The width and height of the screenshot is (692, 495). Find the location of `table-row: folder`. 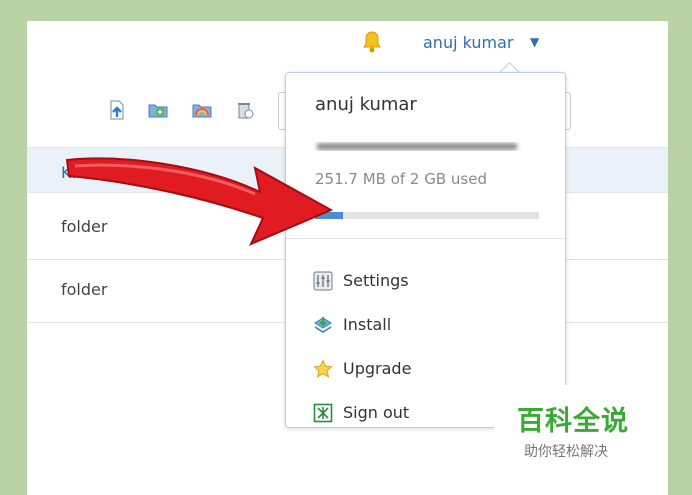

table-row: folder is located at coordinates (84, 289).